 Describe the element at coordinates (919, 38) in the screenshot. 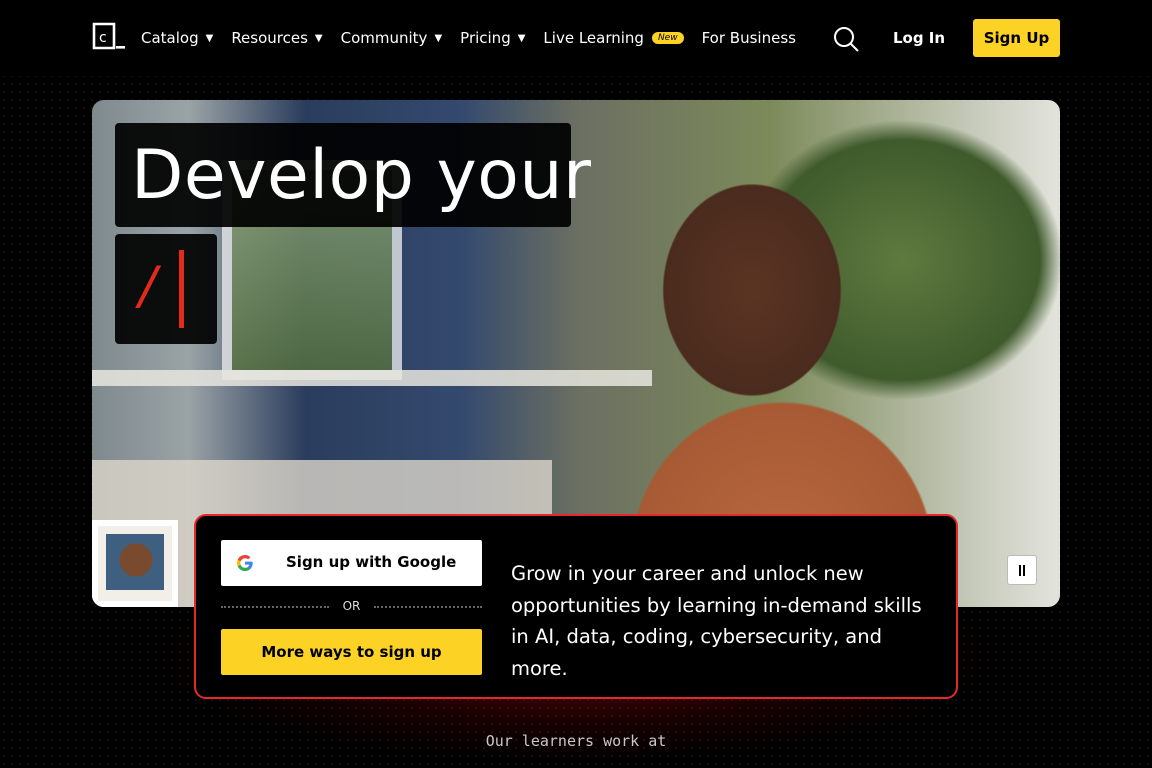

I see `login-button: Log In` at that location.